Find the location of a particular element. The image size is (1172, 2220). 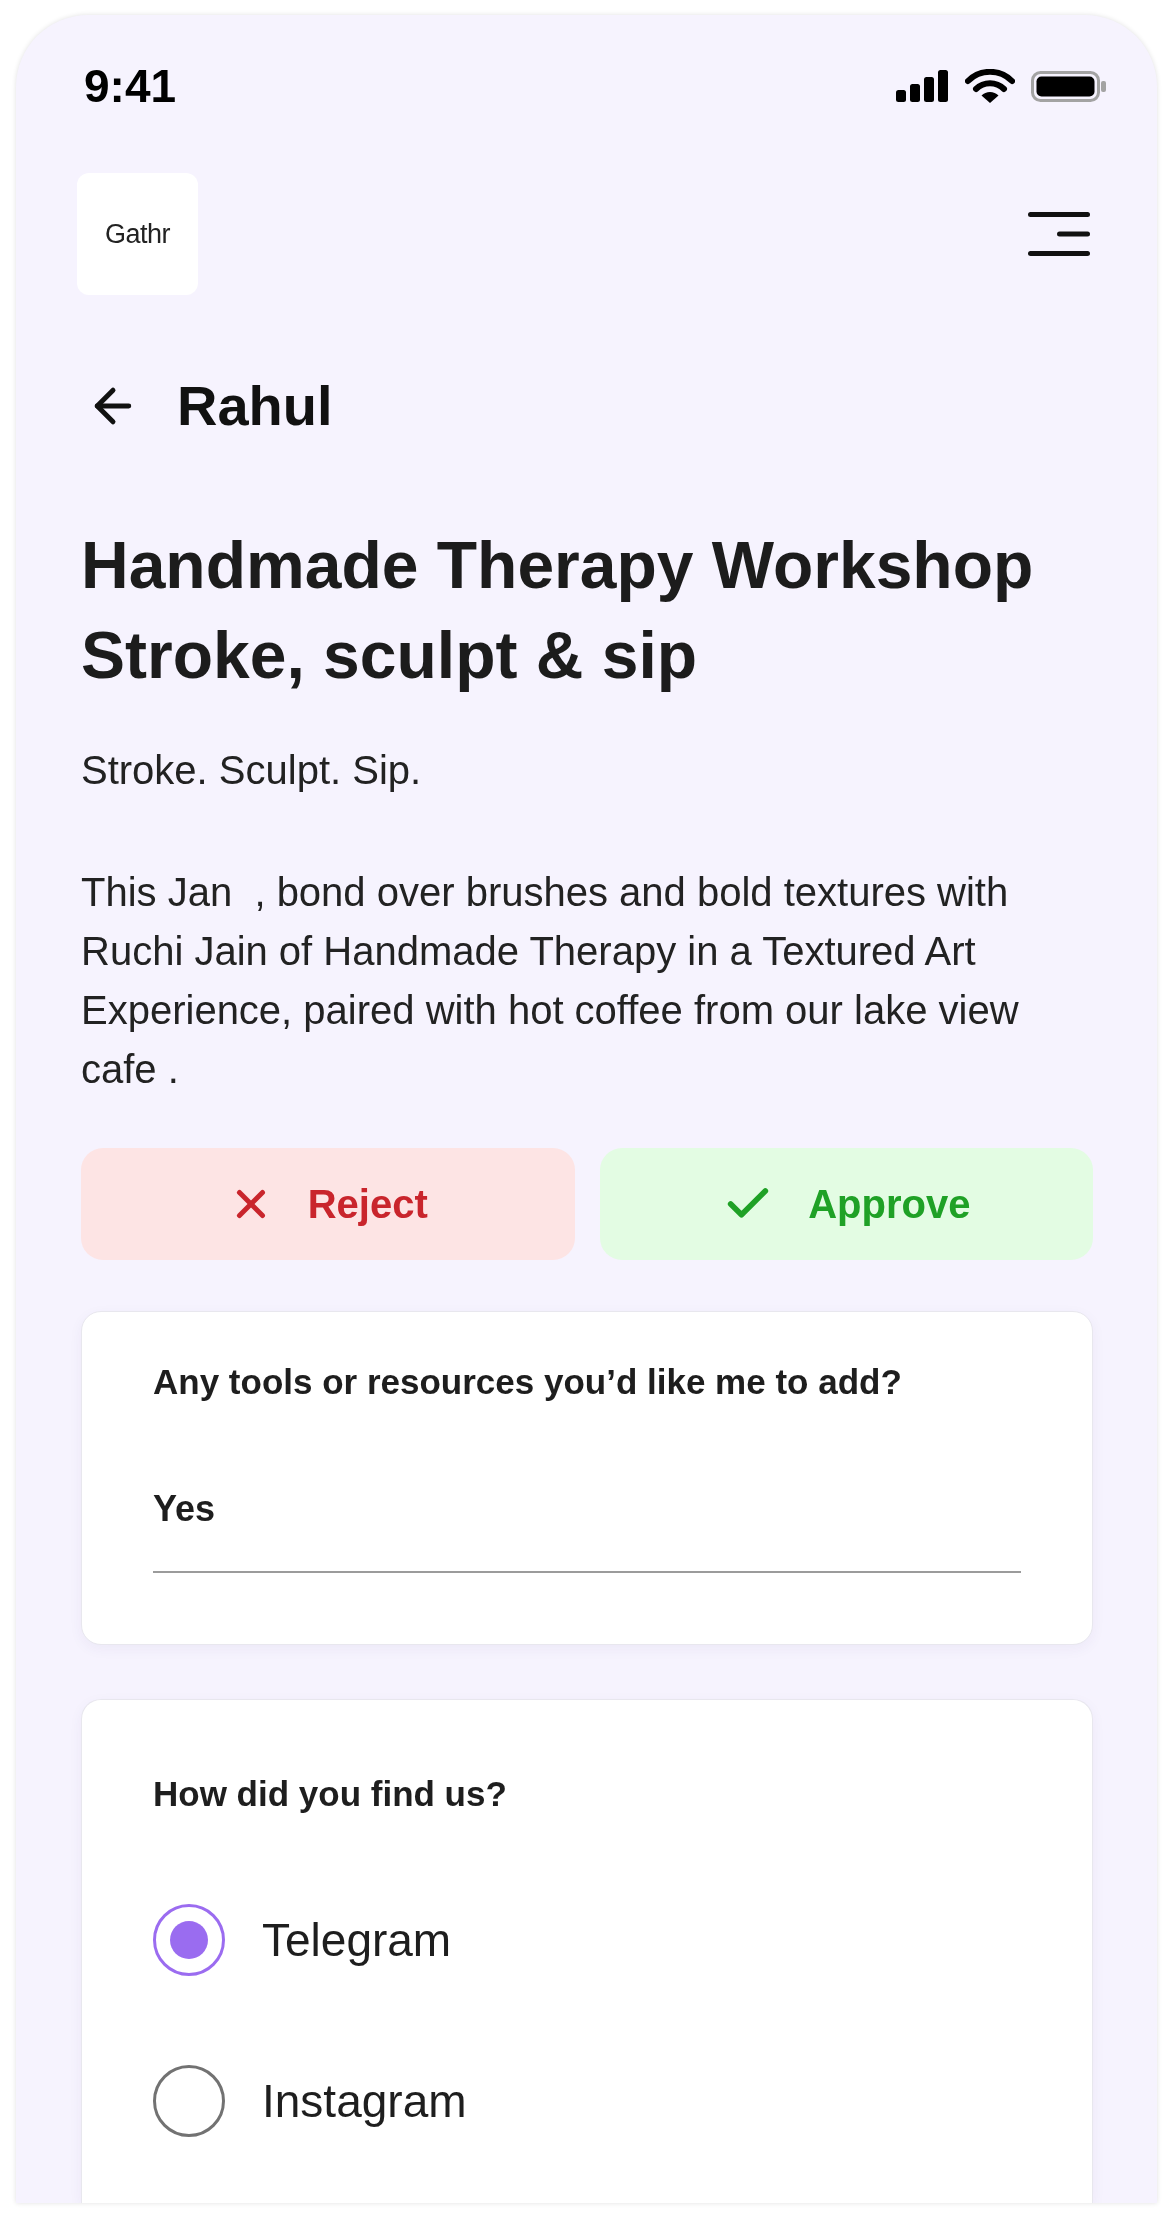

option-label: Telegram is located at coordinates (357, 1940).